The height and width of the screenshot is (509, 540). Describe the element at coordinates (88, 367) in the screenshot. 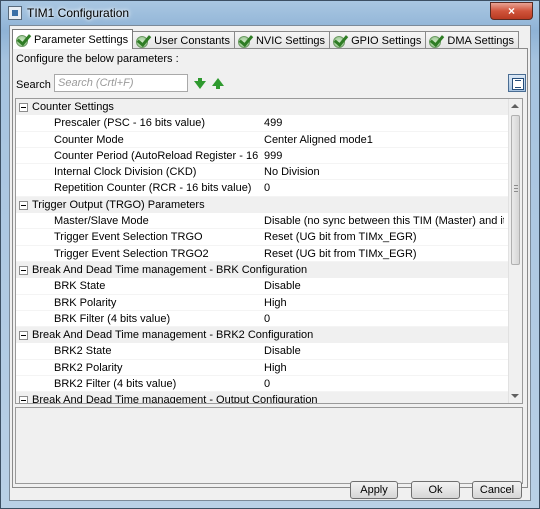

I see `parameter-name: BRK2 Polarity` at that location.